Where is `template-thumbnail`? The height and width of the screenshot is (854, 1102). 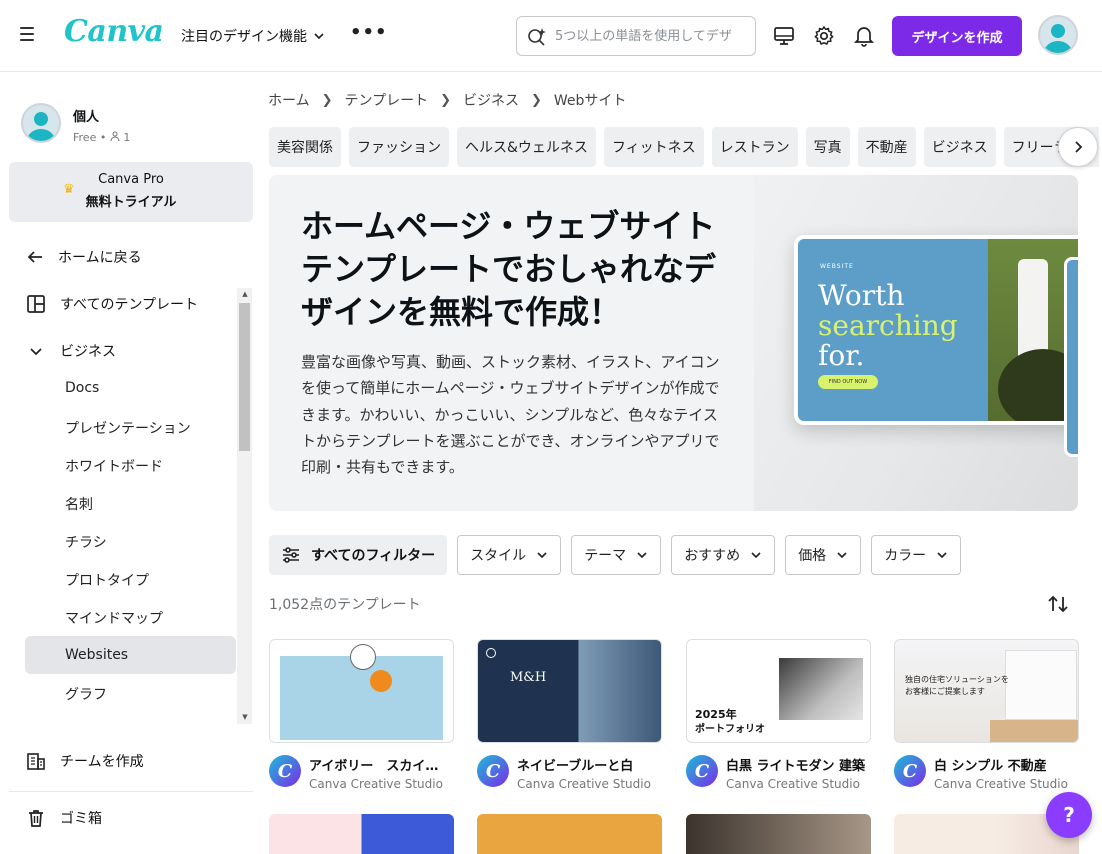 template-thumbnail is located at coordinates (361, 691).